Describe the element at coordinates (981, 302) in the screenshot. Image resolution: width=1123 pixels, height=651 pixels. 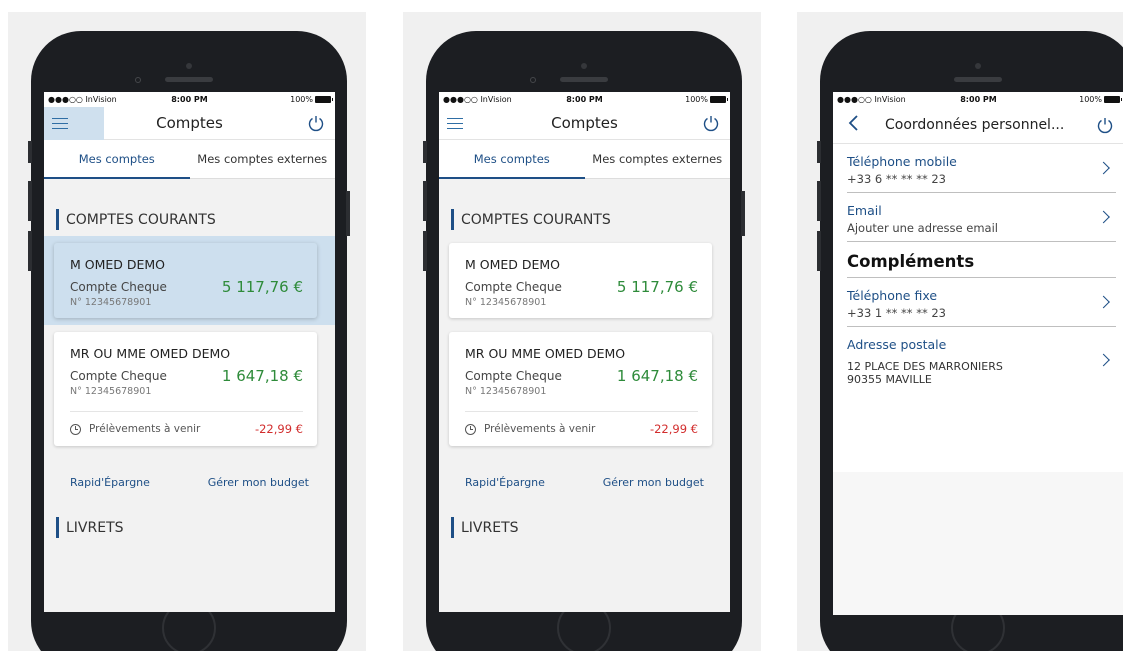
I see `list-item-landline: Téléphone fixe +33 1 ** ** ** 23` at that location.